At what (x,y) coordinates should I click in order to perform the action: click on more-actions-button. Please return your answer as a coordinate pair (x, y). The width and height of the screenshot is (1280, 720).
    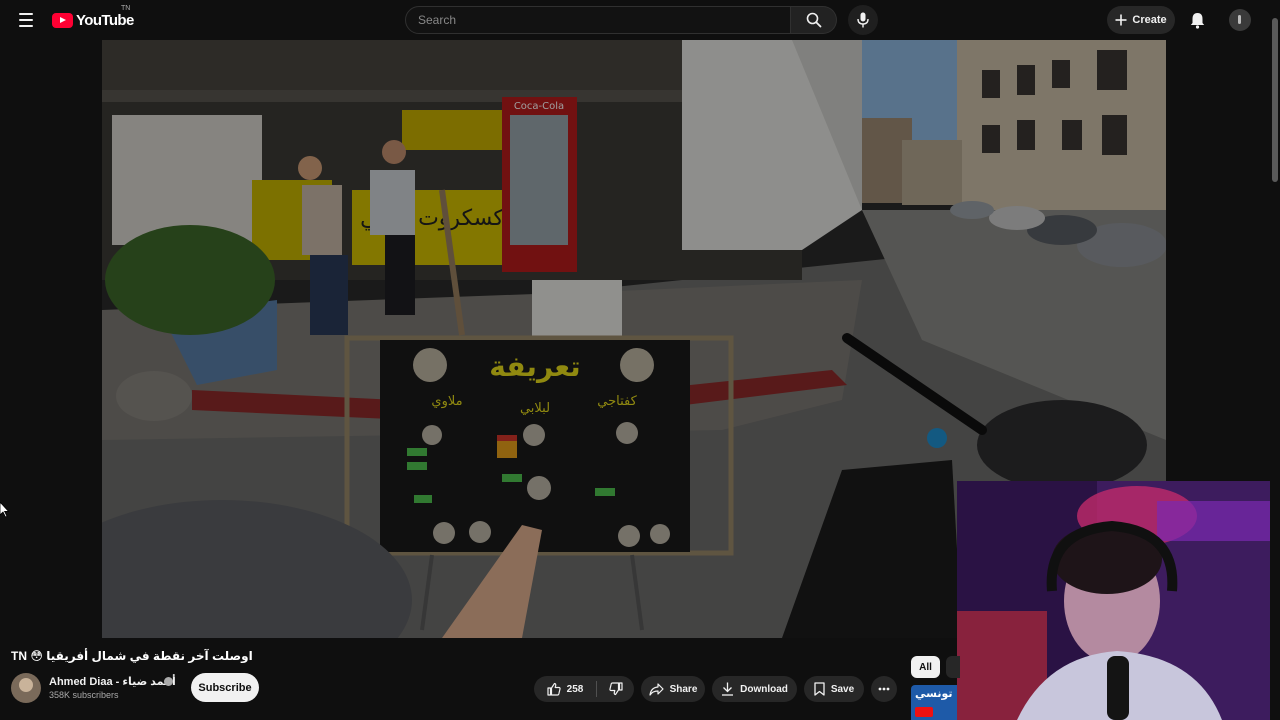
    Looking at the image, I should click on (884, 689).